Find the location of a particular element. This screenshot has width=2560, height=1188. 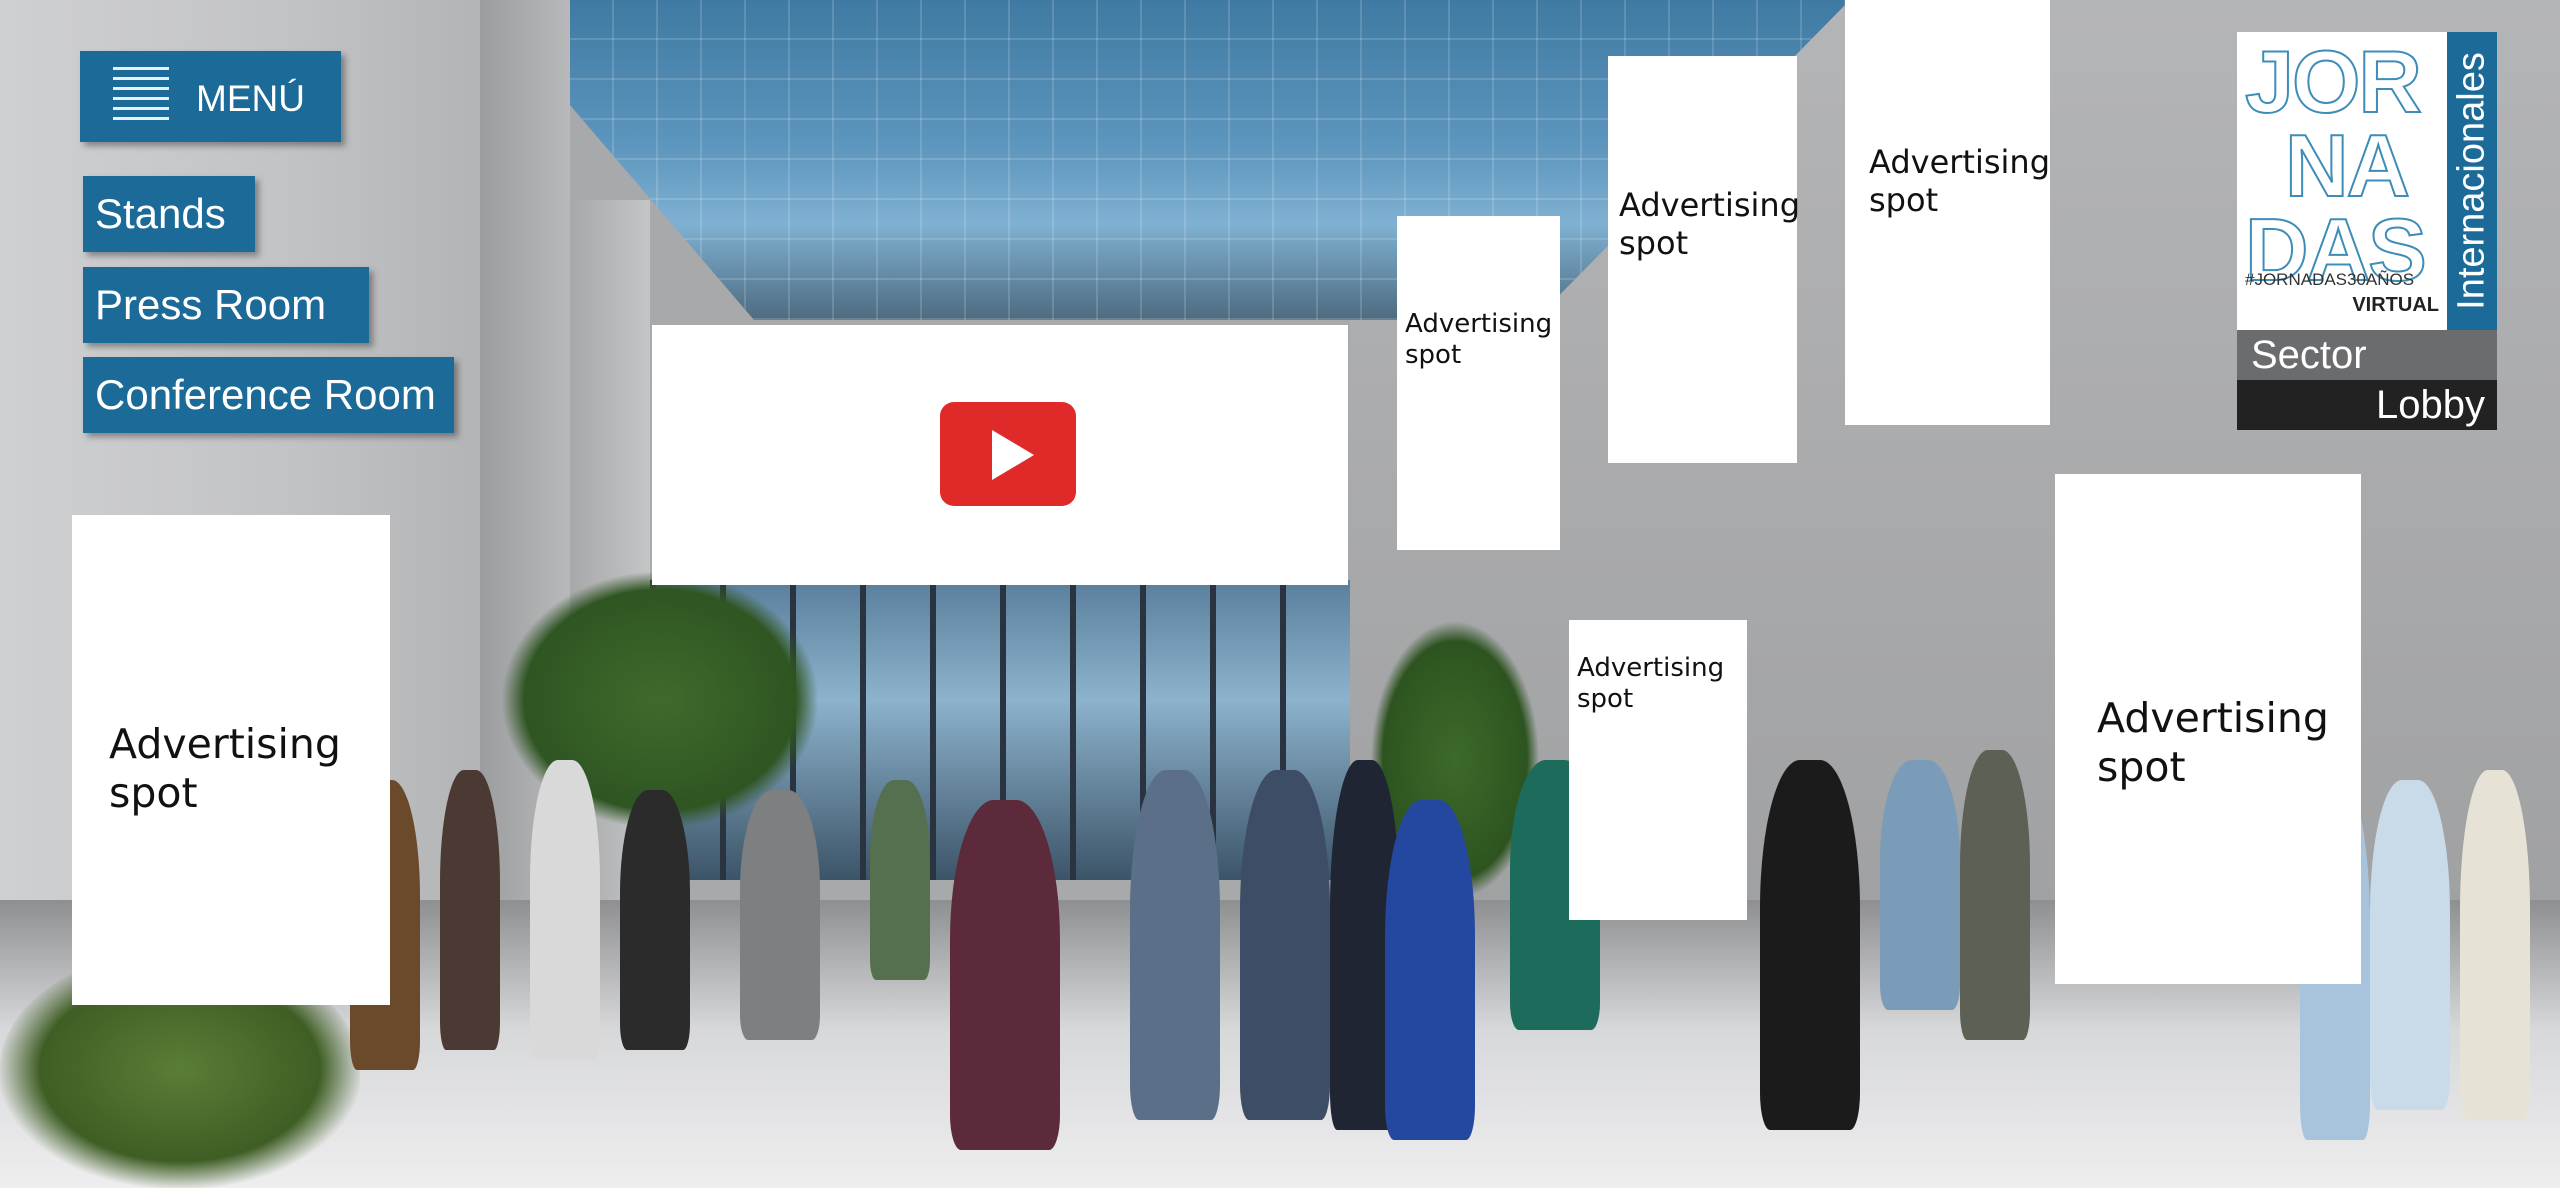

logo-wordmark: JOR NA DAS is located at coordinates (2344, 163).